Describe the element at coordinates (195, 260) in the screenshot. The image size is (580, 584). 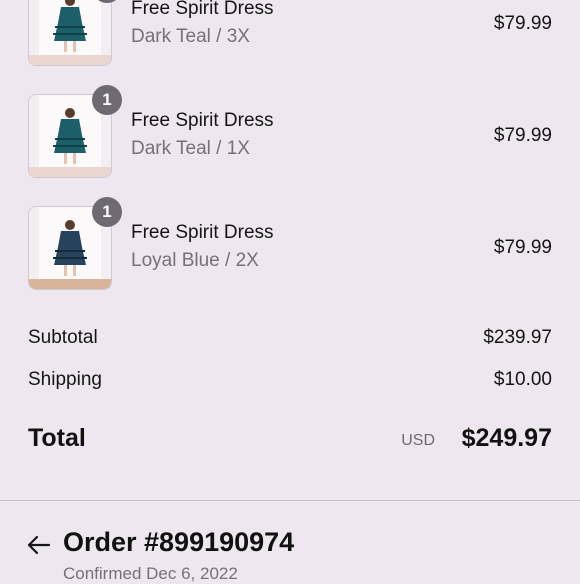
I see `item-variant: Loyal Blue / 2X` at that location.